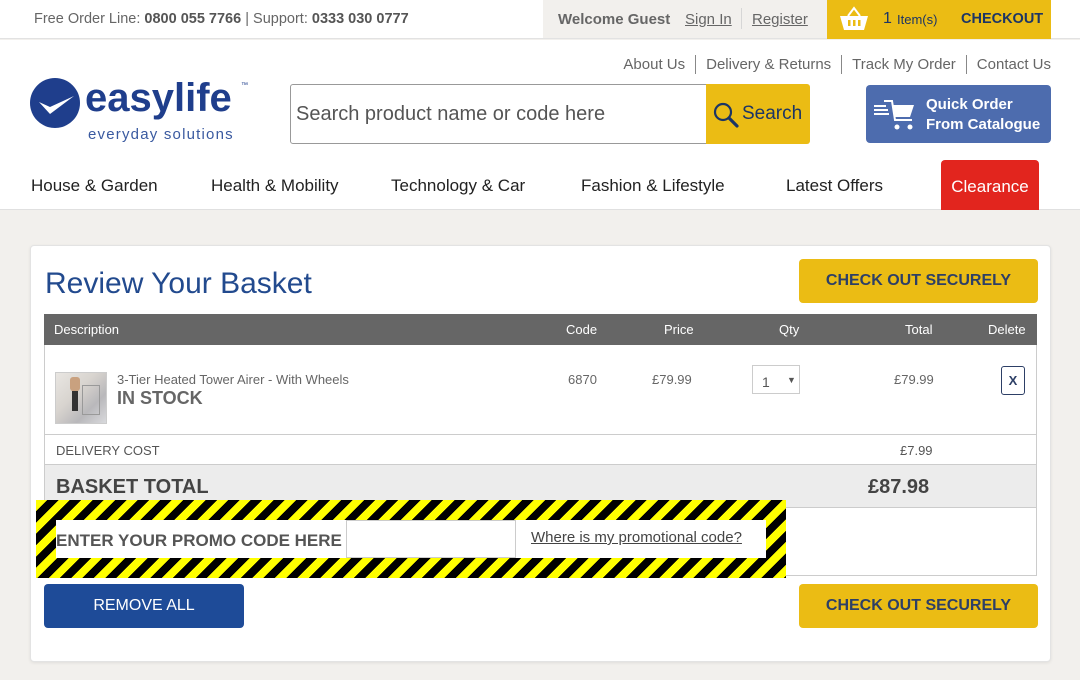  What do you see at coordinates (766, 382) in the screenshot?
I see `quantity-value: 1` at bounding box center [766, 382].